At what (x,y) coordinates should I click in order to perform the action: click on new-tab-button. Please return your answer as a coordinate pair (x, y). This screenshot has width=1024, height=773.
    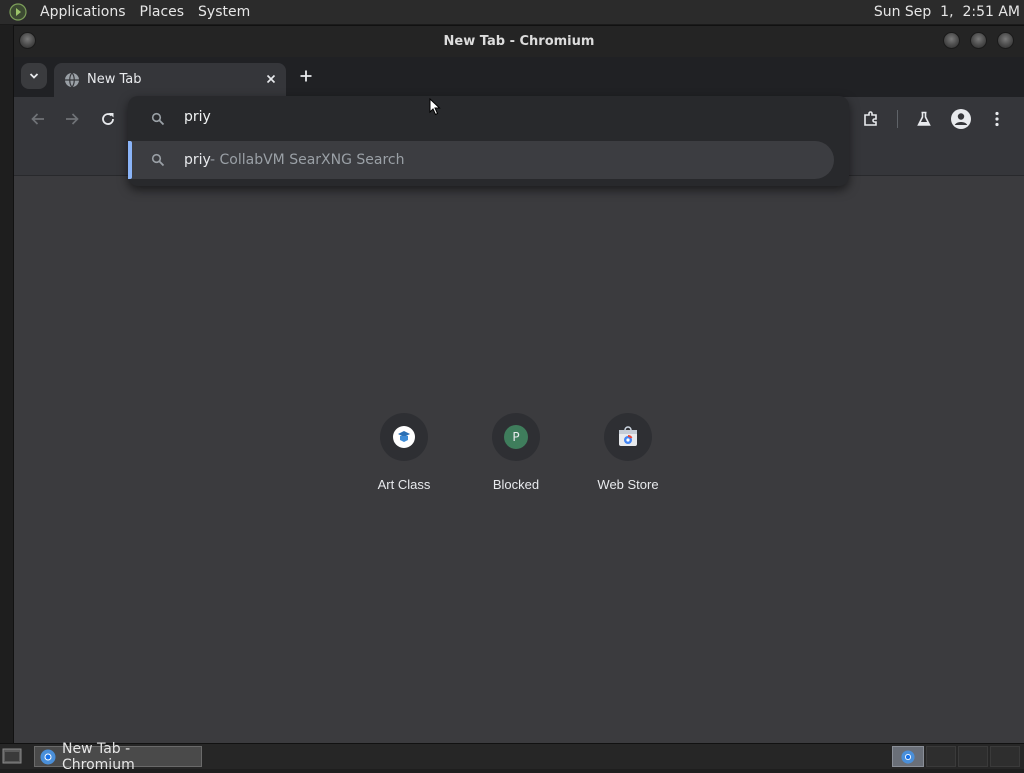
    Looking at the image, I should click on (306, 76).